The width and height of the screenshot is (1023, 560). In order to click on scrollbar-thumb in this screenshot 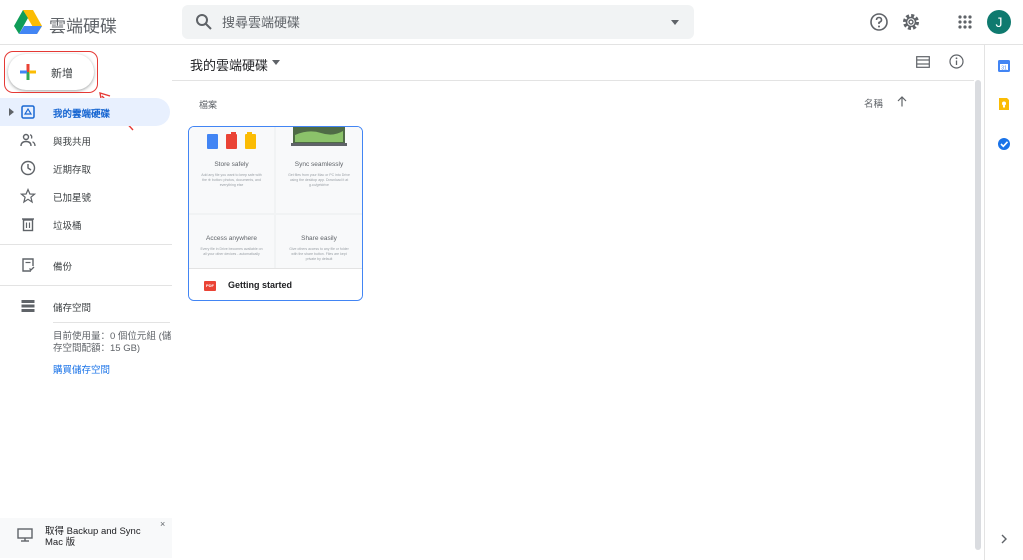, I will do `click(978, 315)`.